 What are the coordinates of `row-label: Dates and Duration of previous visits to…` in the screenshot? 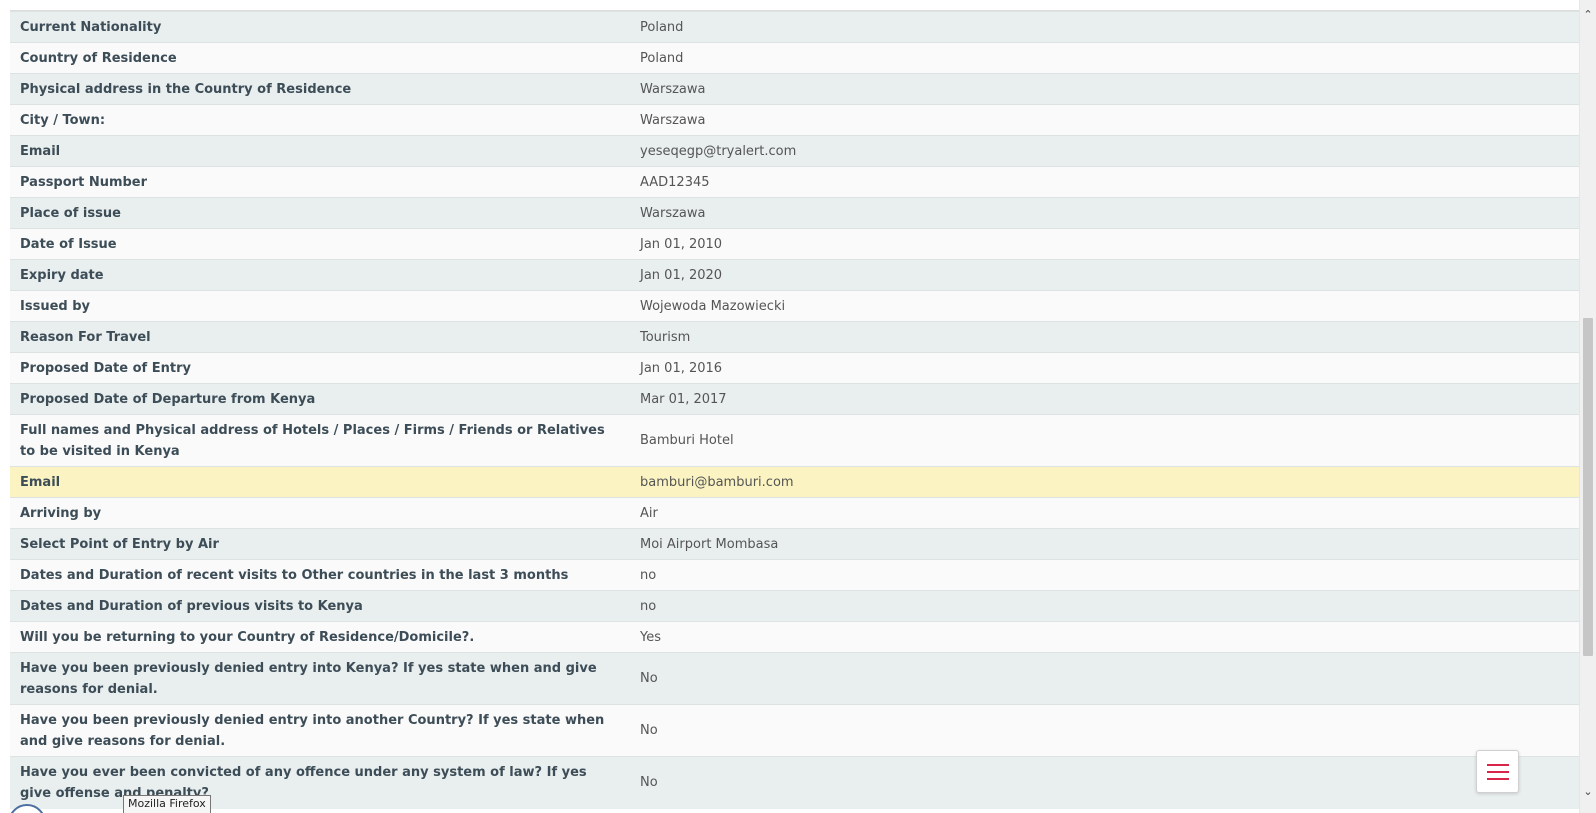 It's located at (320, 606).